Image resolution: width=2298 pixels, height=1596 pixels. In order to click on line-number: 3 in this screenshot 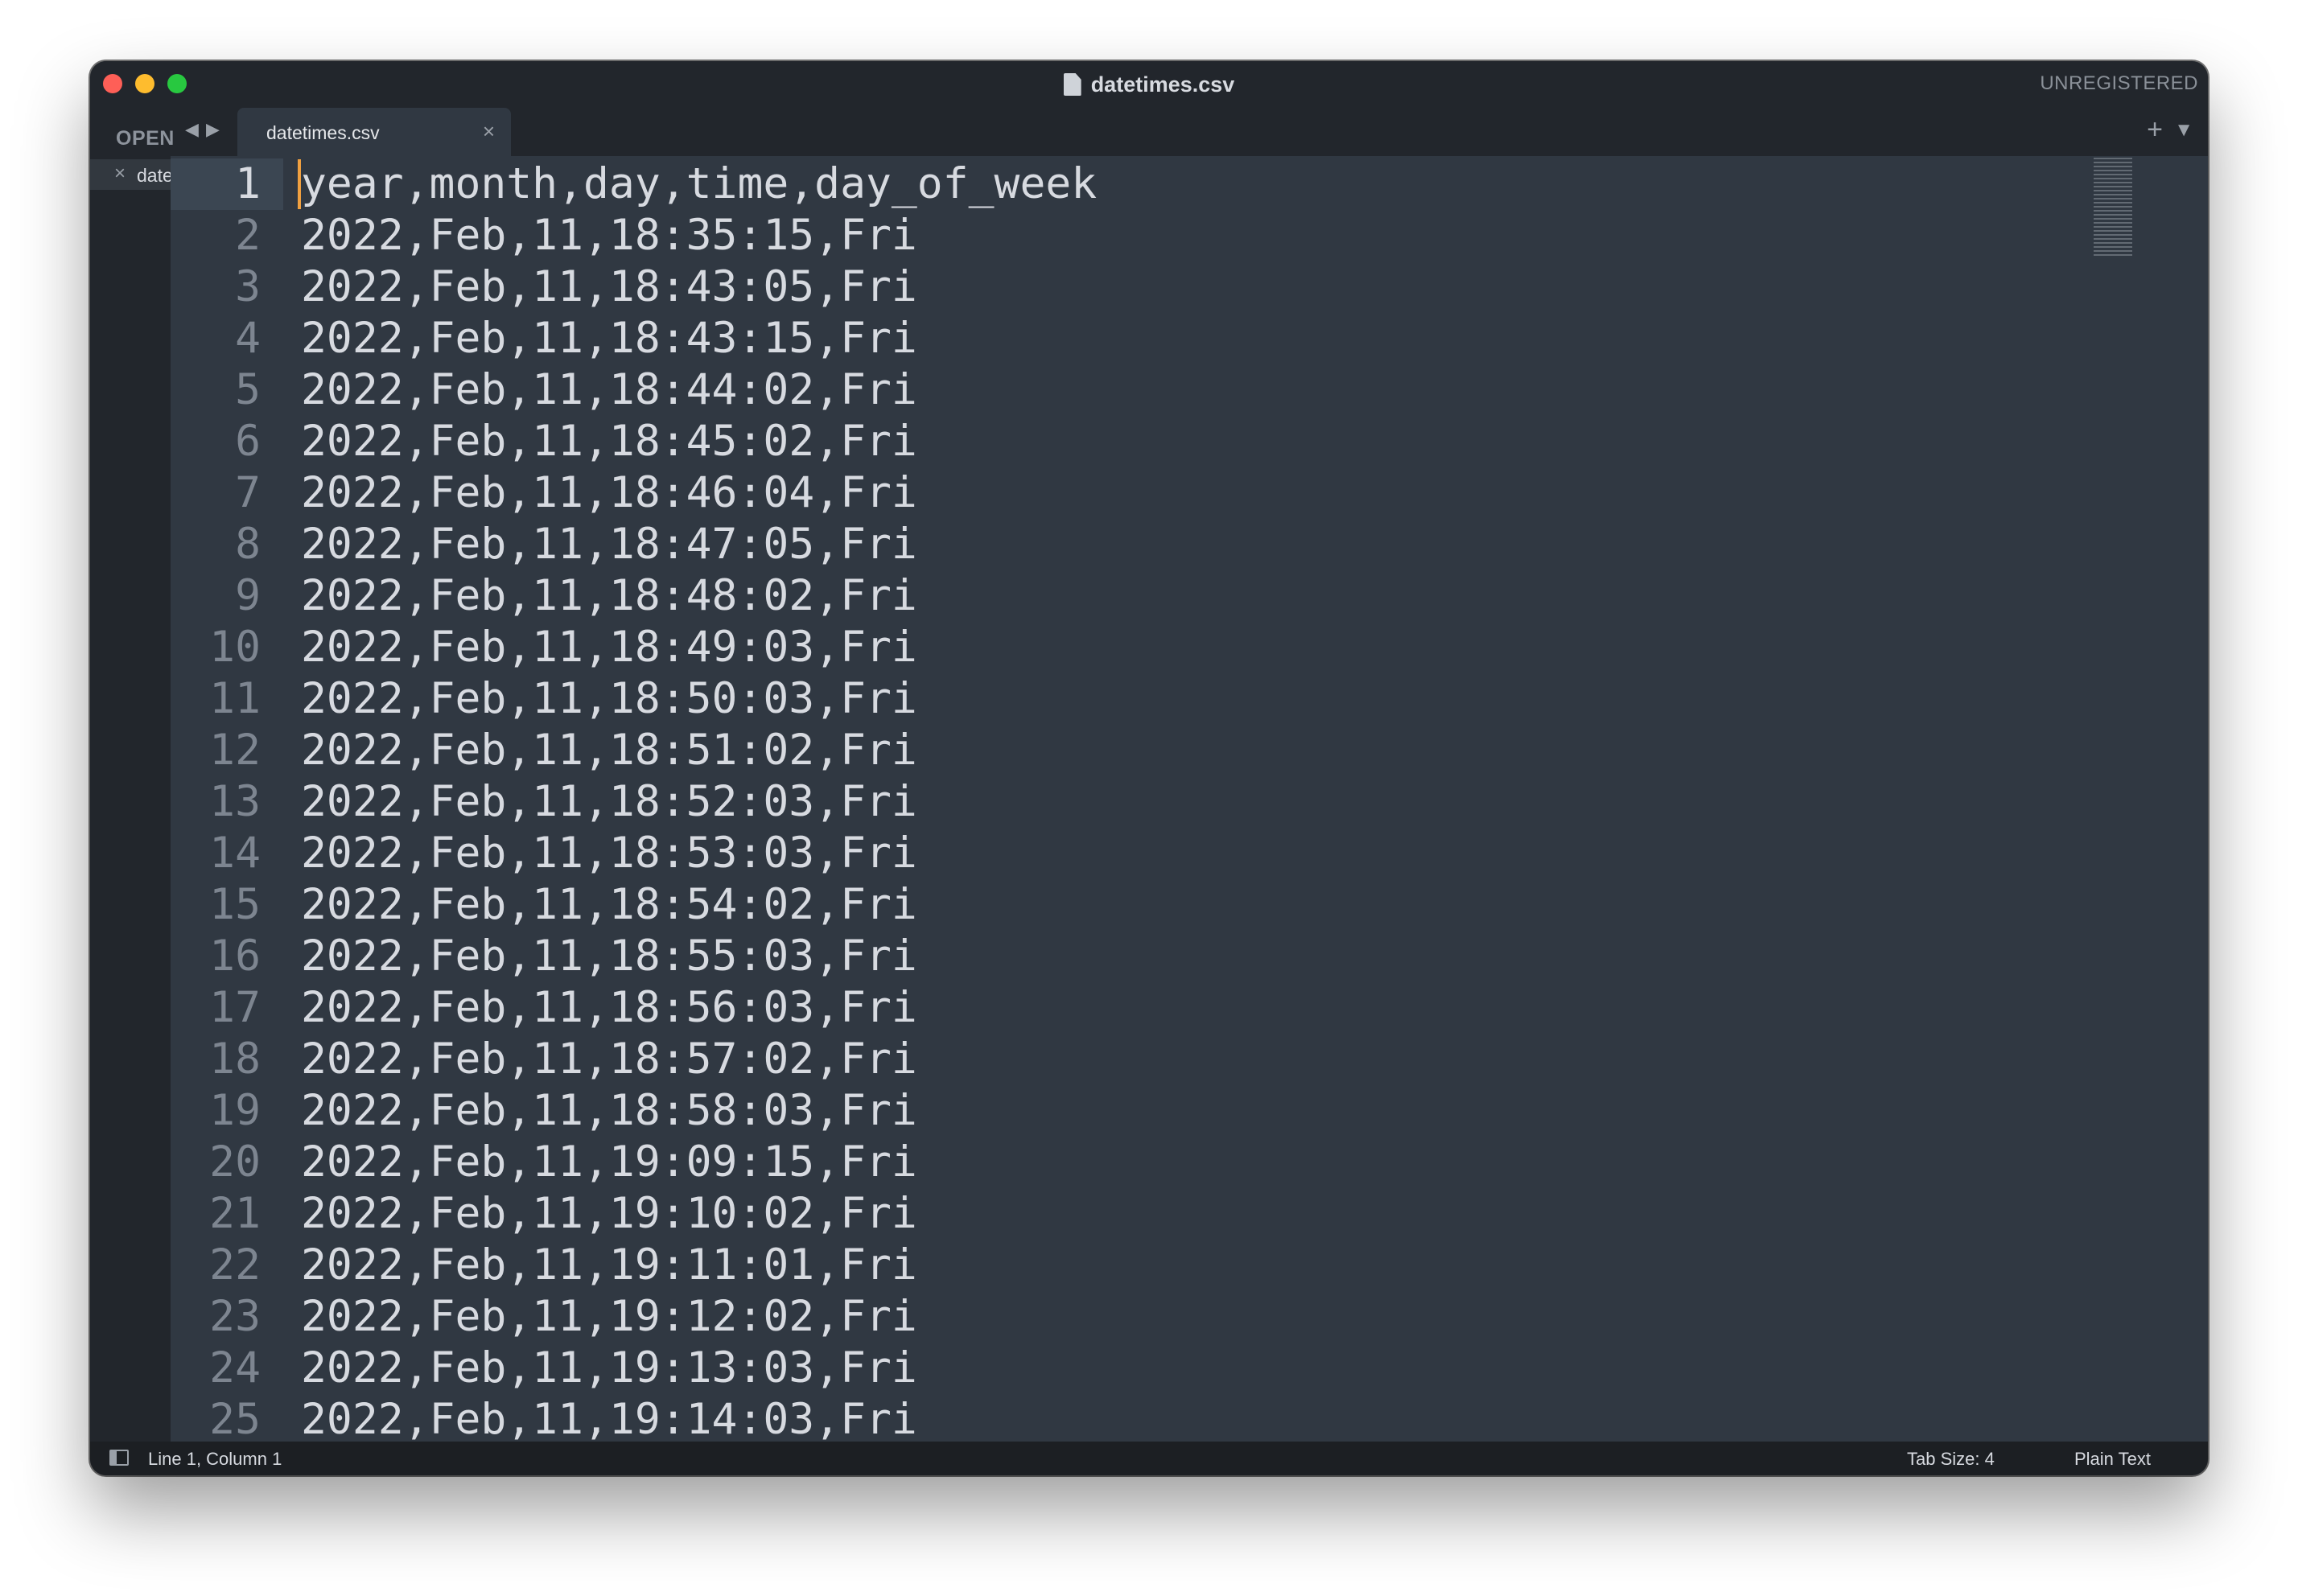, I will do `click(248, 286)`.